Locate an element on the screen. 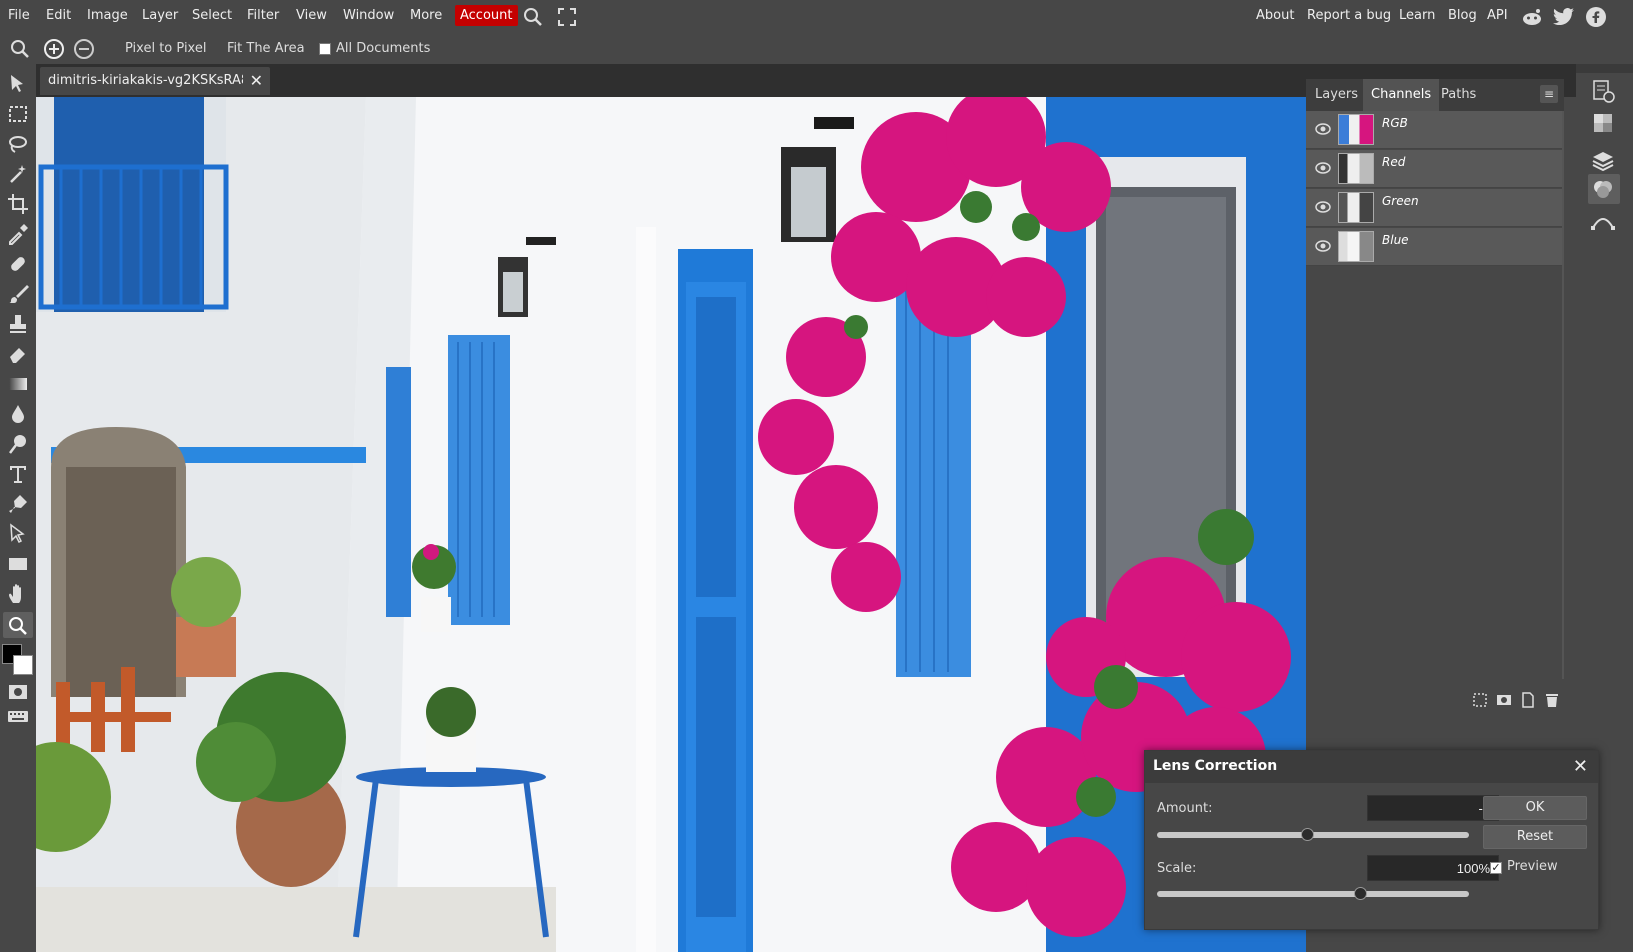 This screenshot has height=952, width=1633. zoom-in-icon is located at coordinates (54, 49).